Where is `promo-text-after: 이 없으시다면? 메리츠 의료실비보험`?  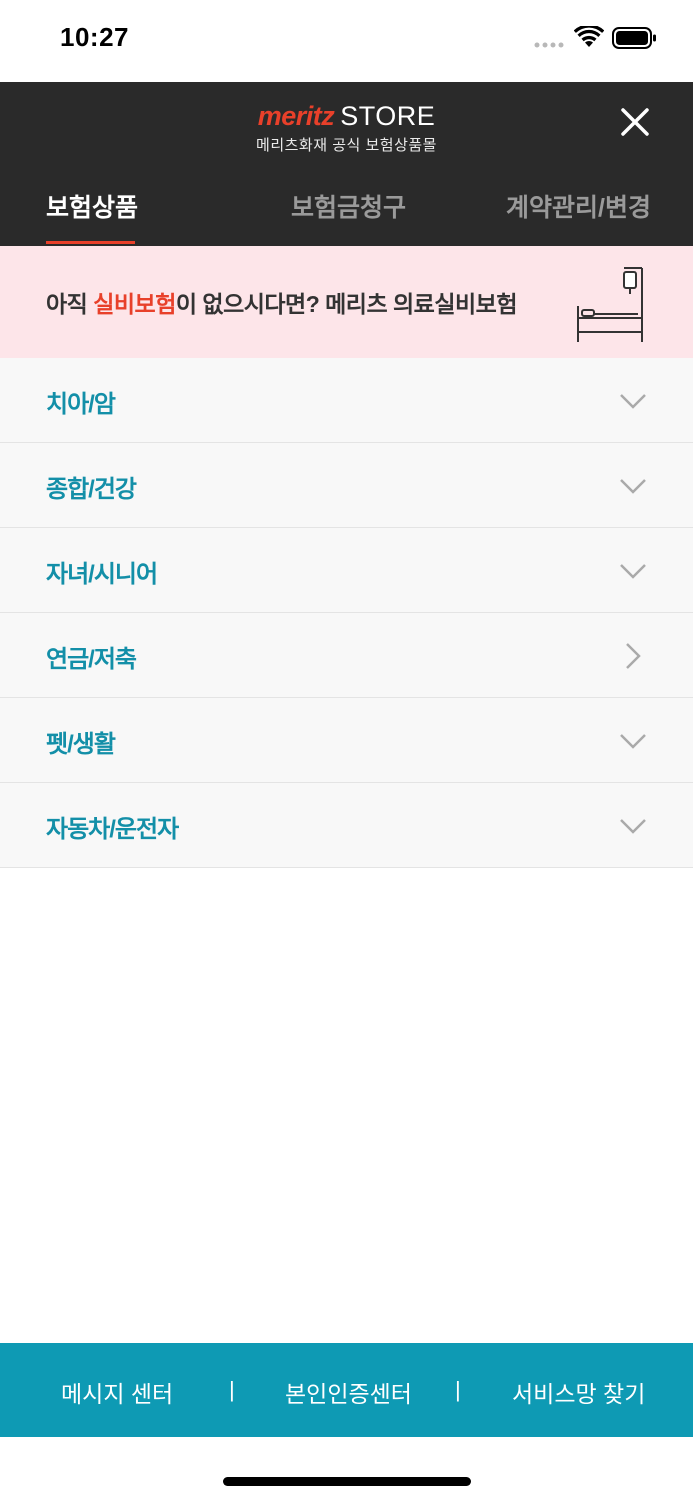
promo-text-after: 이 없으시다면? 메리츠 의료실비보험 is located at coordinates (346, 304).